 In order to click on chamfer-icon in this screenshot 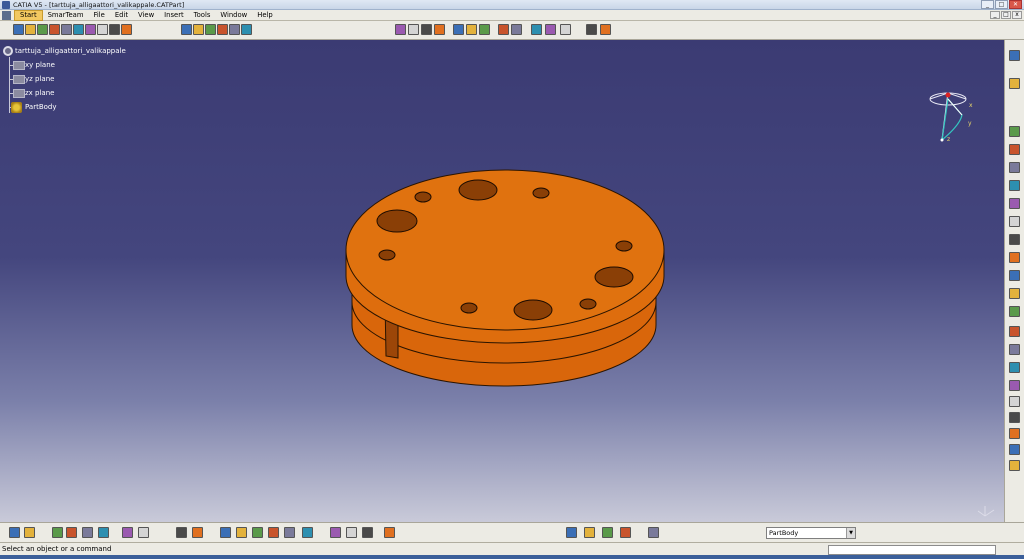, I will do `click(1014, 311)`.